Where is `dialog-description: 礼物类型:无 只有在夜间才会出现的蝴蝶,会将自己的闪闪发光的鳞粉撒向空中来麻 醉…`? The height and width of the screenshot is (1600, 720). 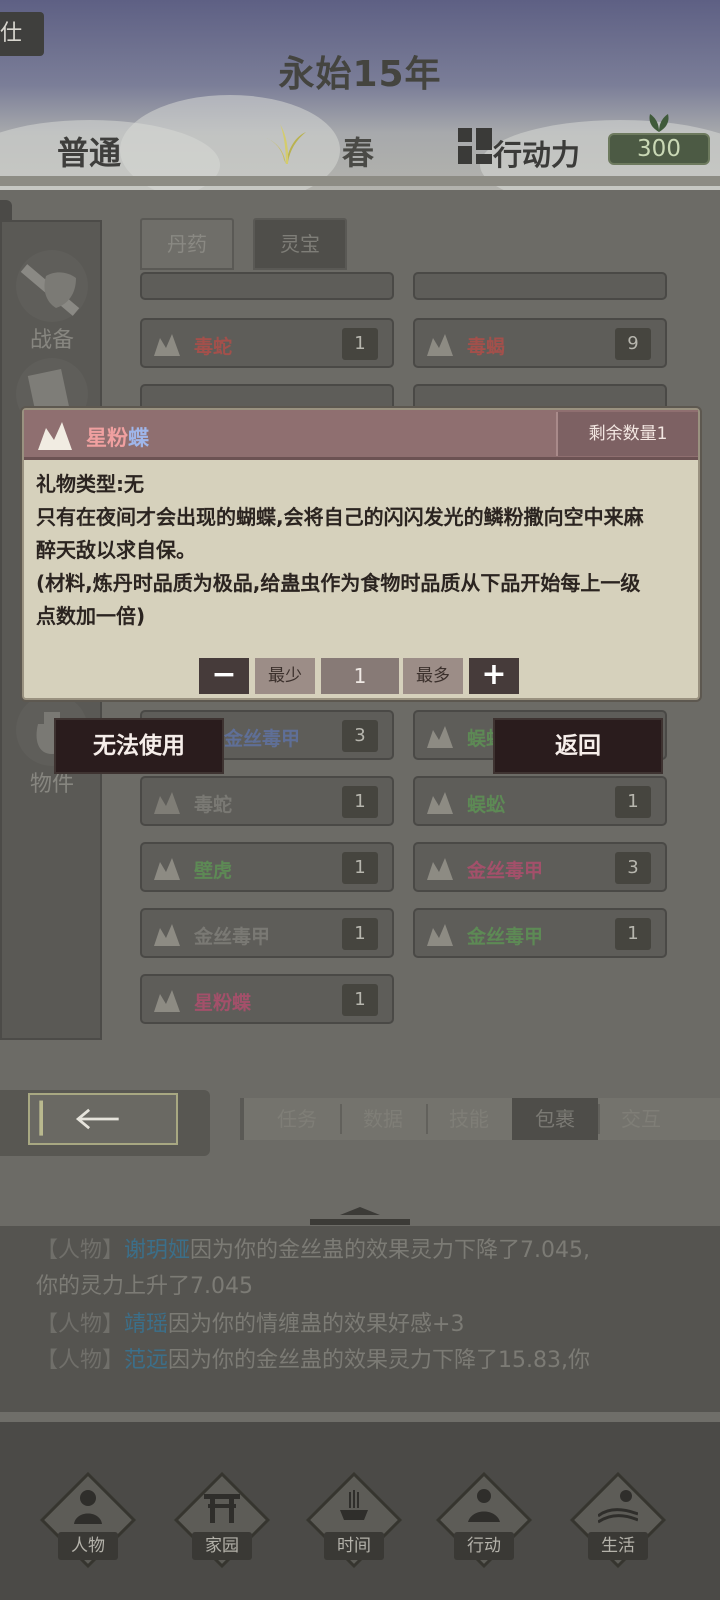 dialog-description: 礼物类型:无 只有在夜间才会出现的蝴蝶,会将自己的闪闪发光的鳞粉撒向空中来麻 醉… is located at coordinates (361, 550).